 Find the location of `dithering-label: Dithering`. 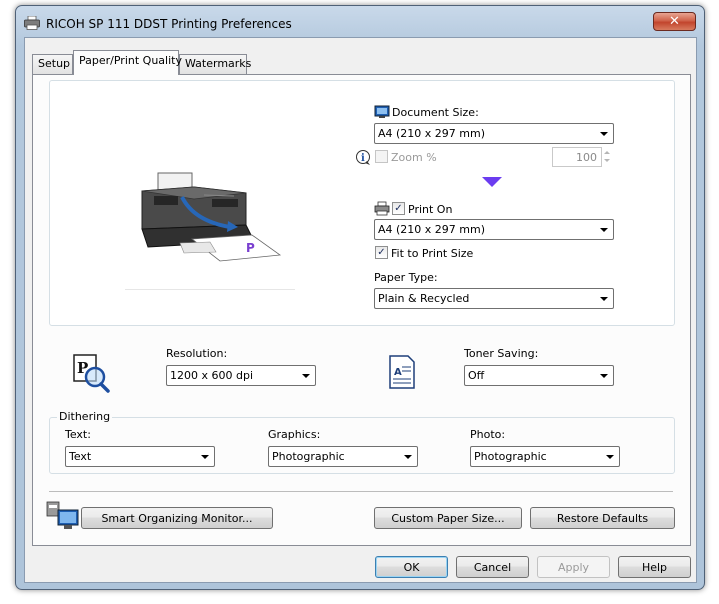

dithering-label: Dithering is located at coordinates (85, 416).